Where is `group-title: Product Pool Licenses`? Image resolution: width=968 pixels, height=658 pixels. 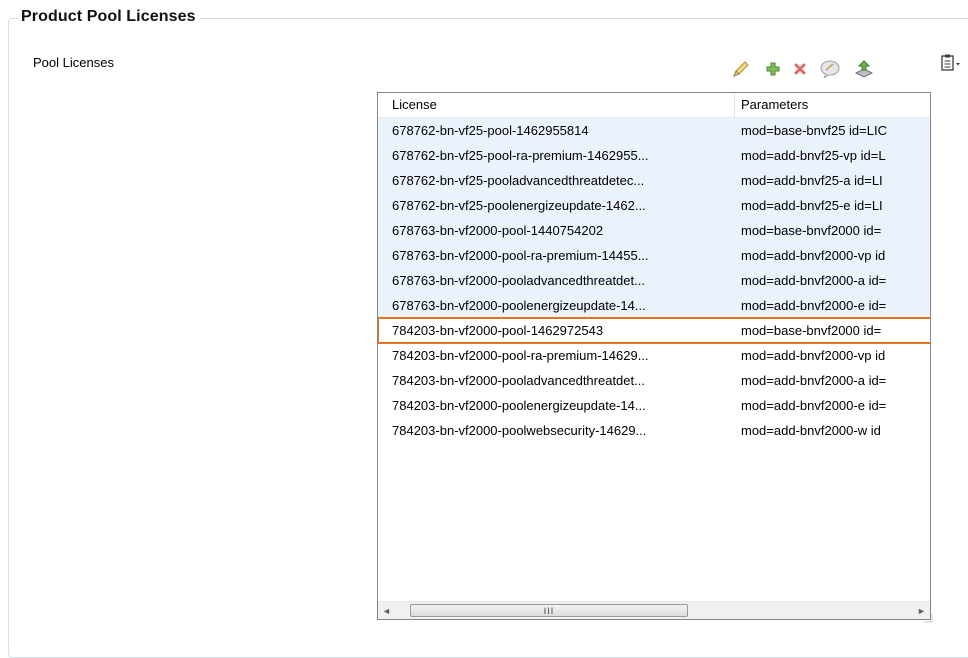 group-title: Product Pool Licenses is located at coordinates (108, 17).